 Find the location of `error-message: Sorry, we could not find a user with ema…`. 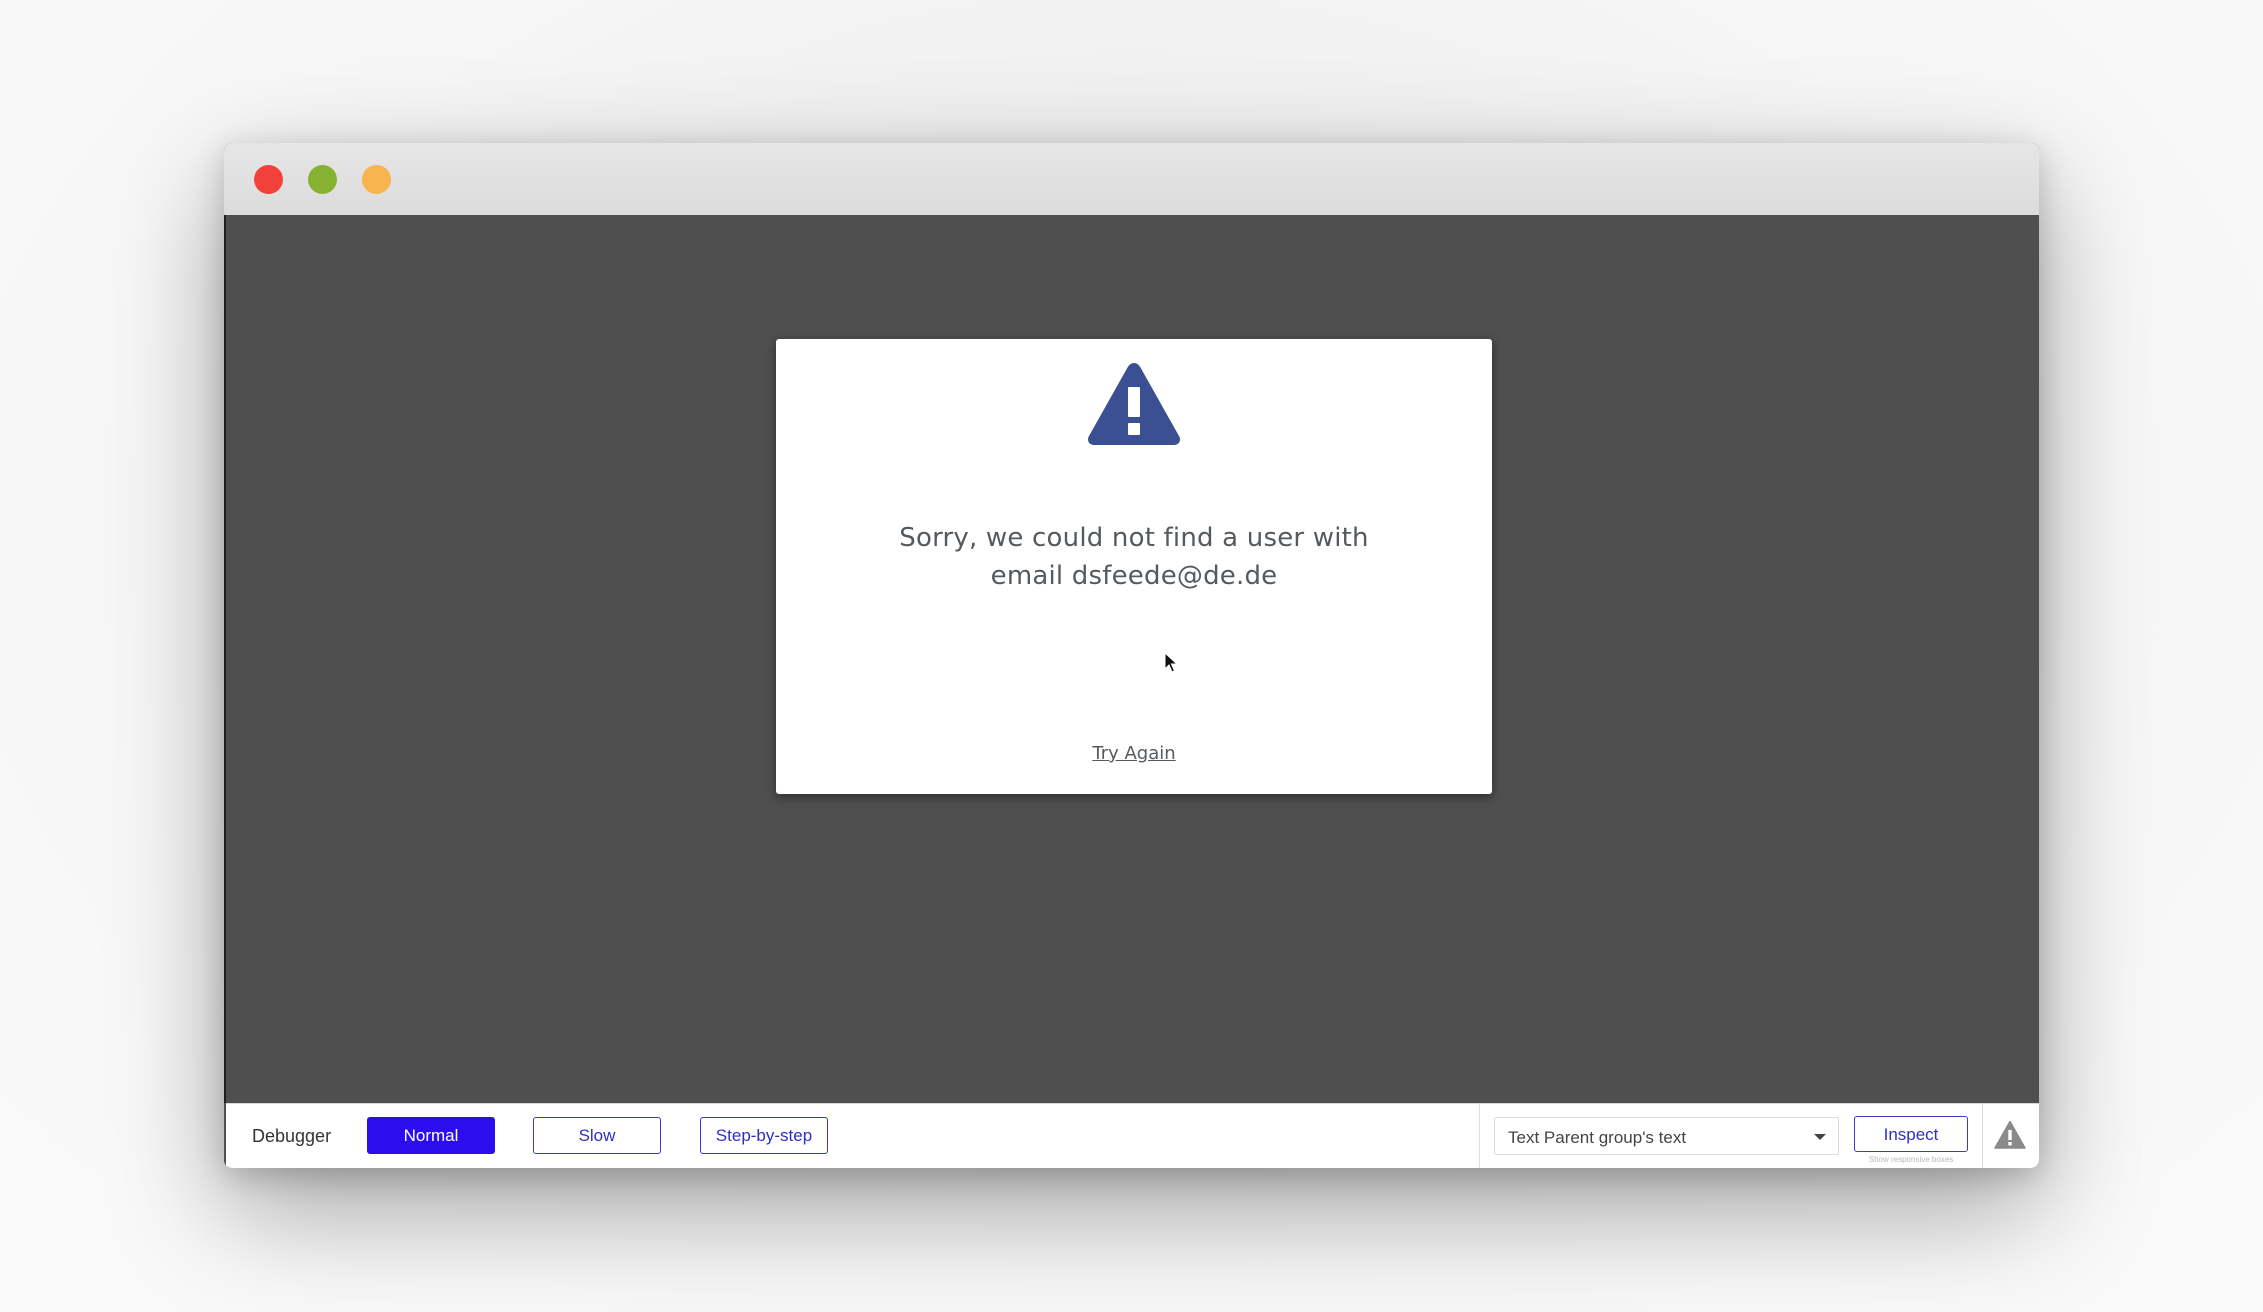

error-message: Sorry, we could not find a user with ema… is located at coordinates (1134, 557).